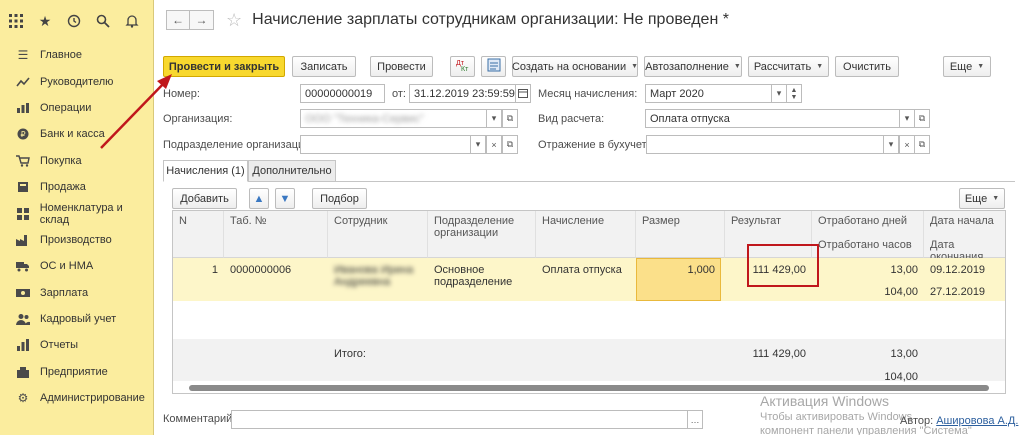 The image size is (1024, 435). I want to click on sidebar-item-label: Производство, so click(76, 239).